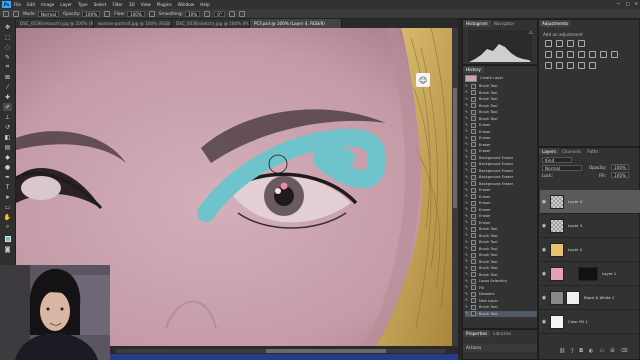  Describe the element at coordinates (477, 23) in the screenshot. I see `tab-histogram: Histogram` at that location.